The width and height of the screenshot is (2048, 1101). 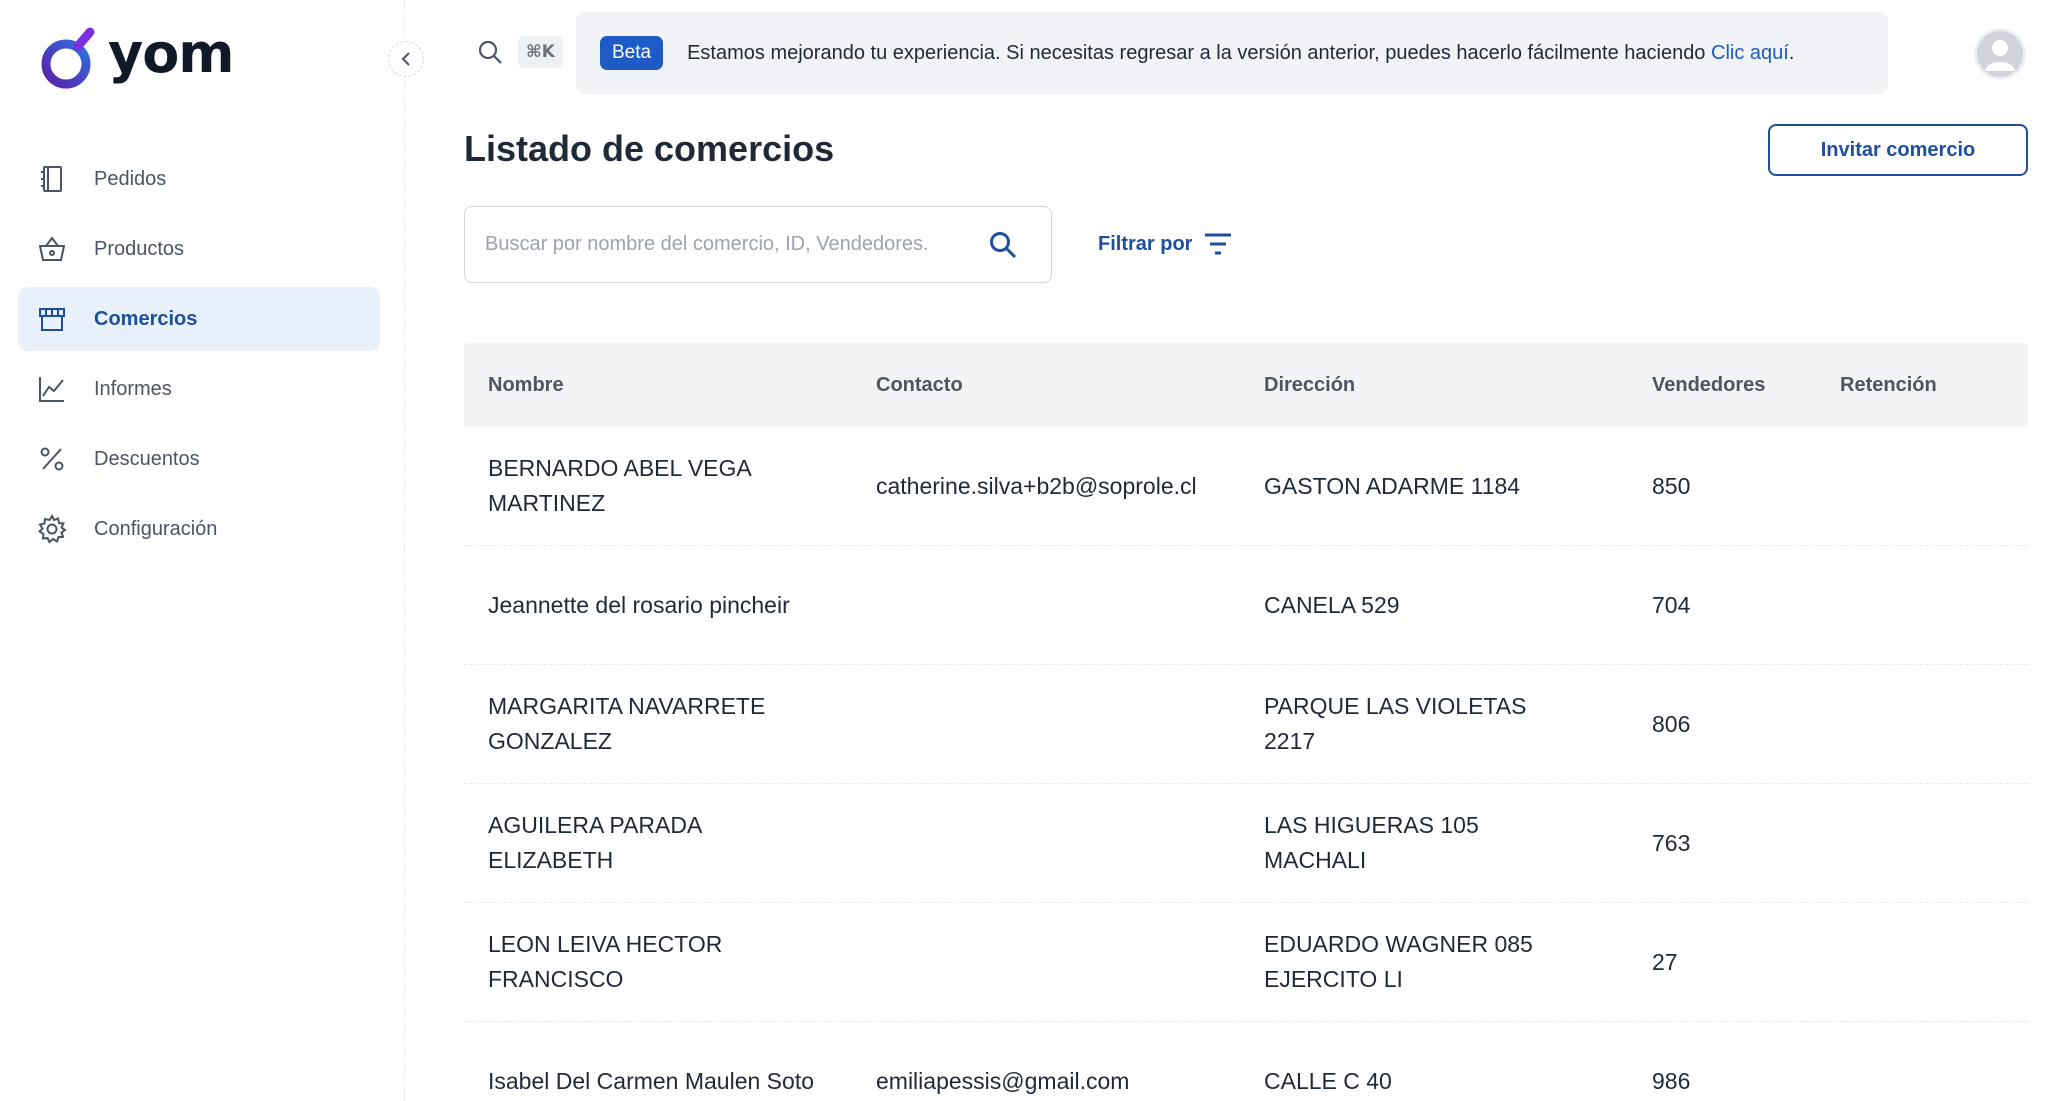 What do you see at coordinates (1671, 485) in the screenshot?
I see `cell-vendedores: 850` at bounding box center [1671, 485].